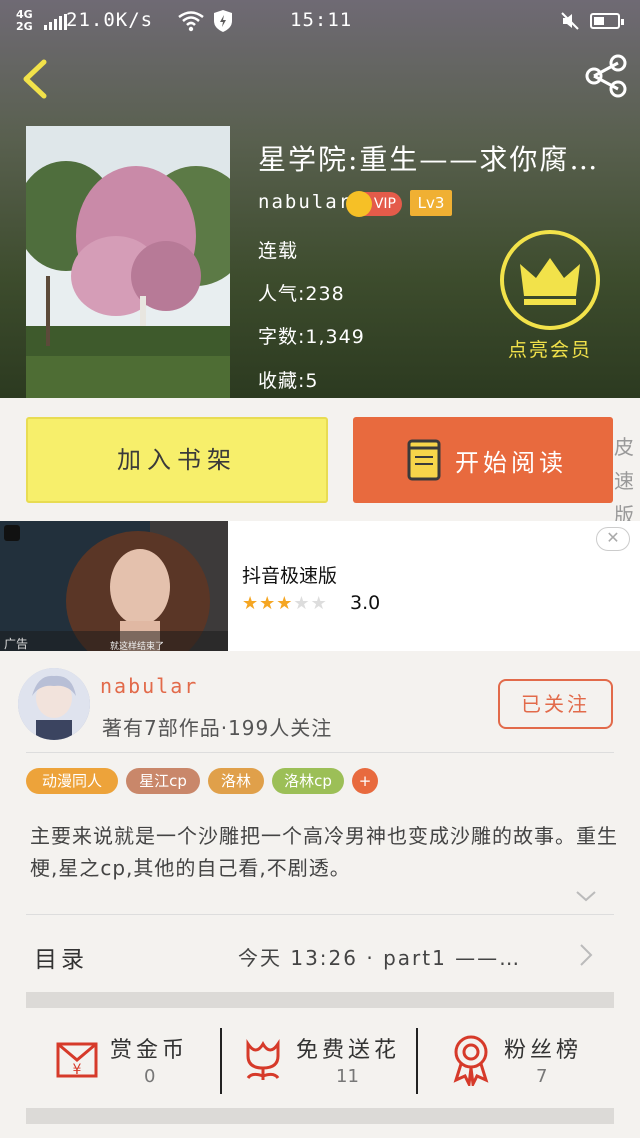 This screenshot has height=1138, width=640. Describe the element at coordinates (347, 1076) in the screenshot. I see `stat-value: 11` at that location.